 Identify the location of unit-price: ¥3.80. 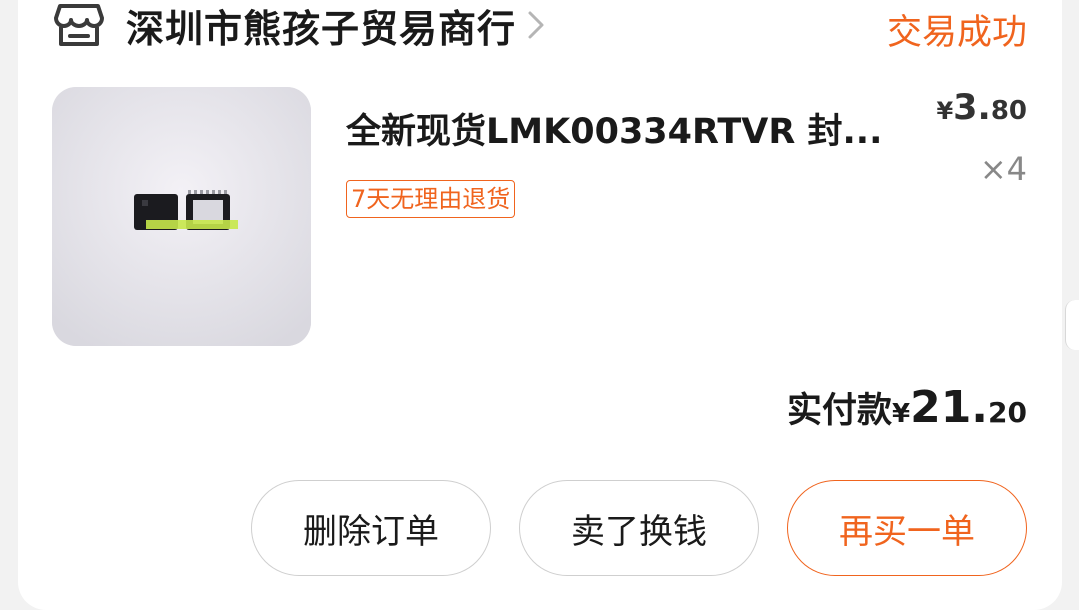
(981, 108).